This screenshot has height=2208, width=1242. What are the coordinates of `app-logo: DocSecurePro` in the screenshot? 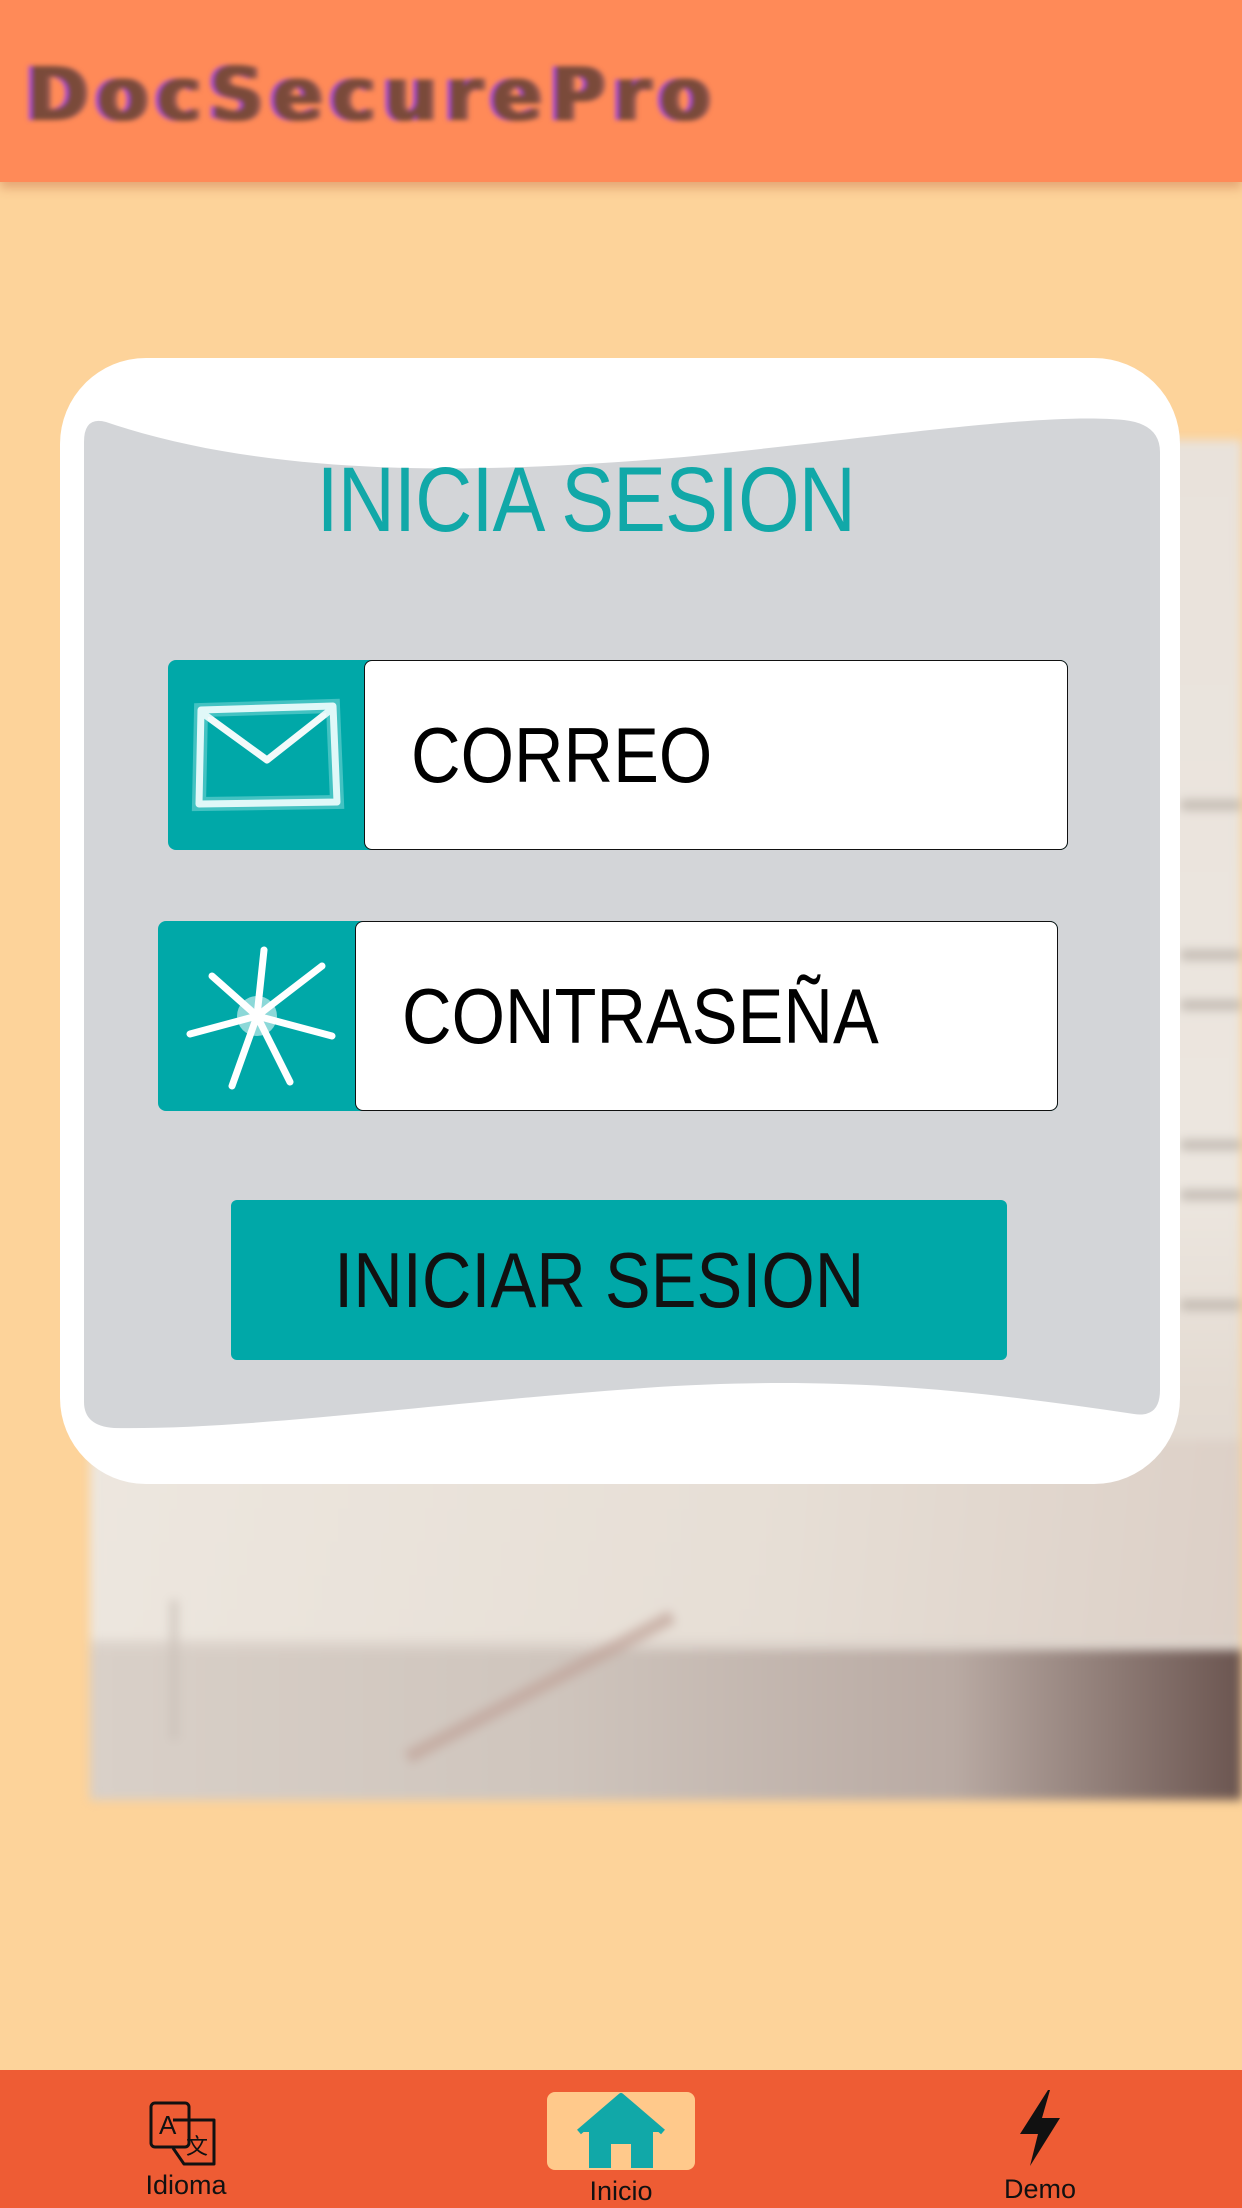 It's located at (372, 95).